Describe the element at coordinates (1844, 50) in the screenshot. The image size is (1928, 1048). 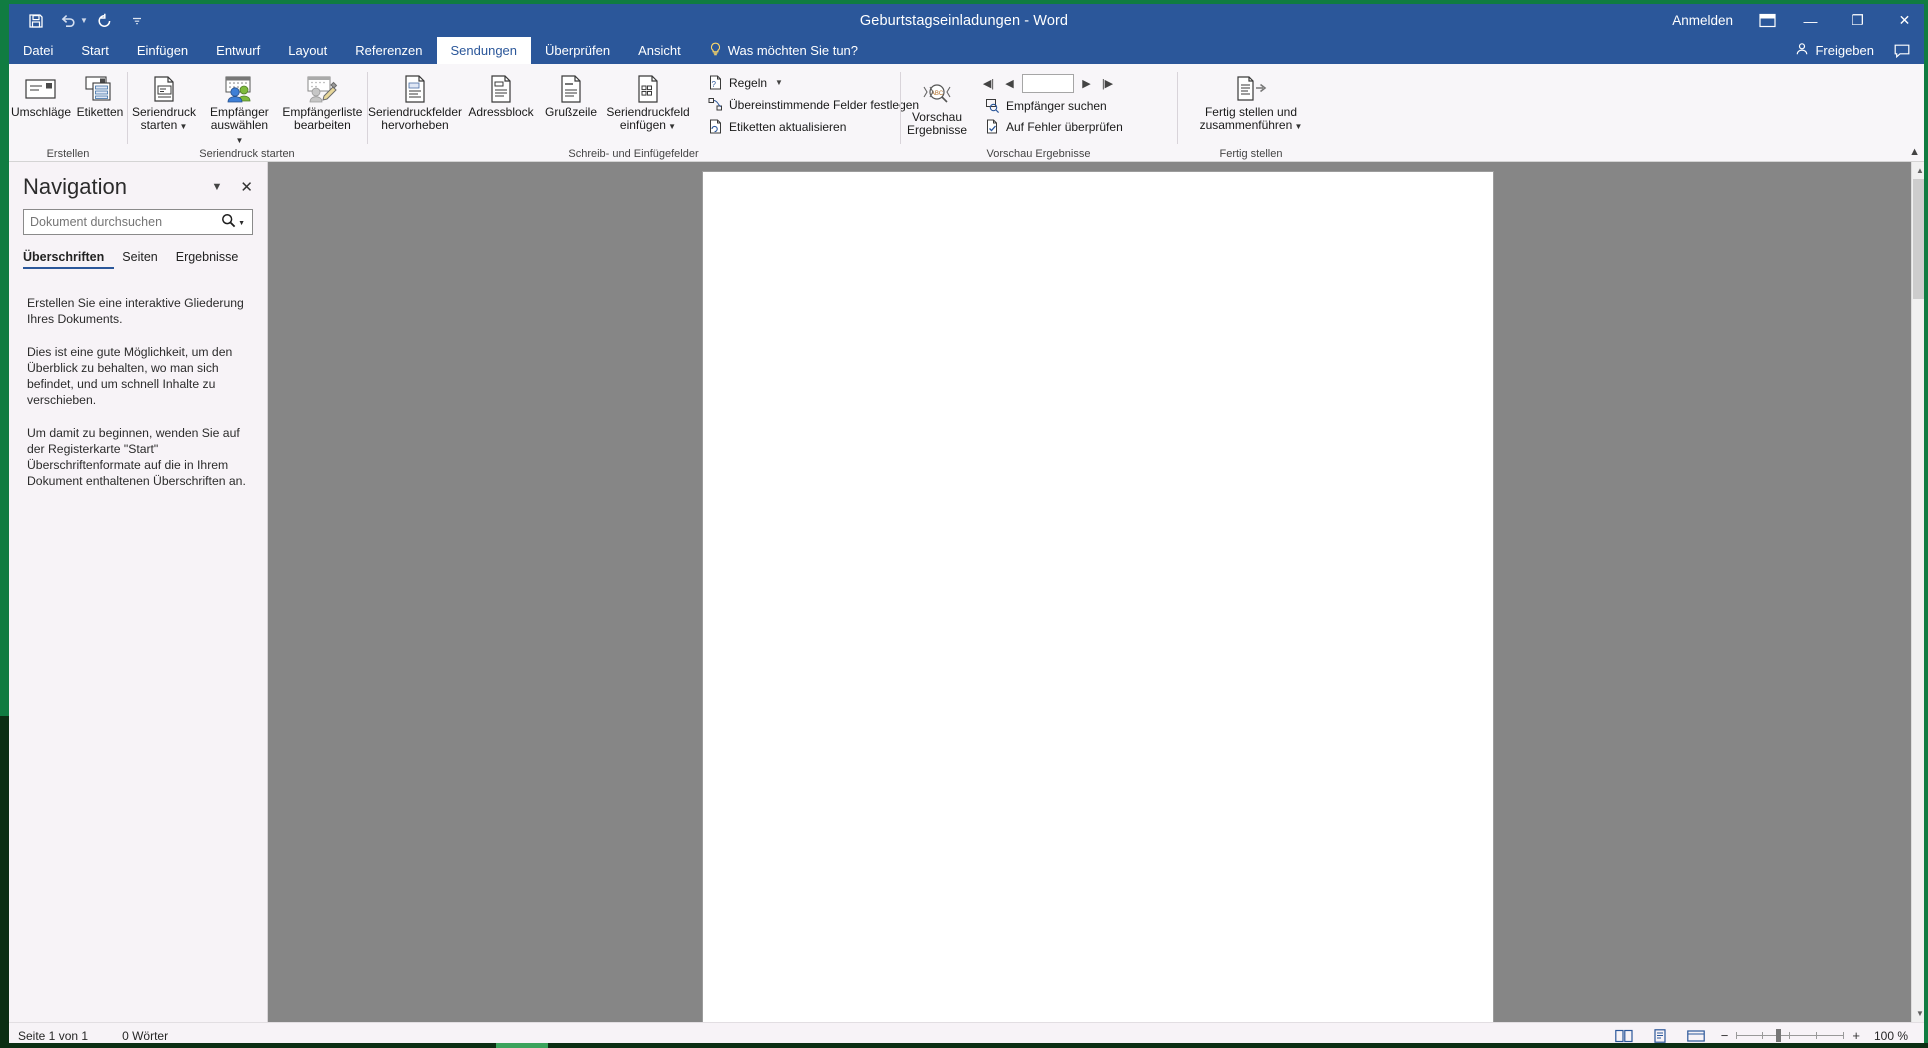
I see `share-label: Freigeben` at that location.